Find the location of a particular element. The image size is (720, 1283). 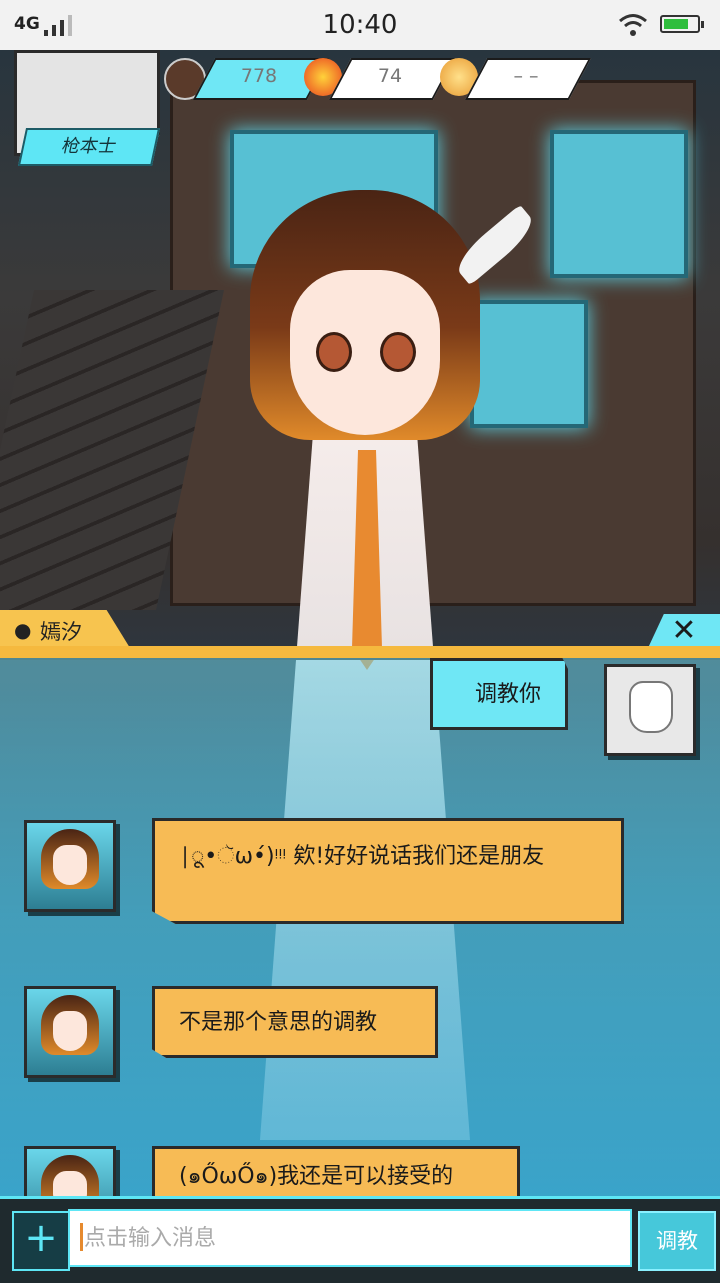

status-bar: 4G 10:40 is located at coordinates (360, 25).